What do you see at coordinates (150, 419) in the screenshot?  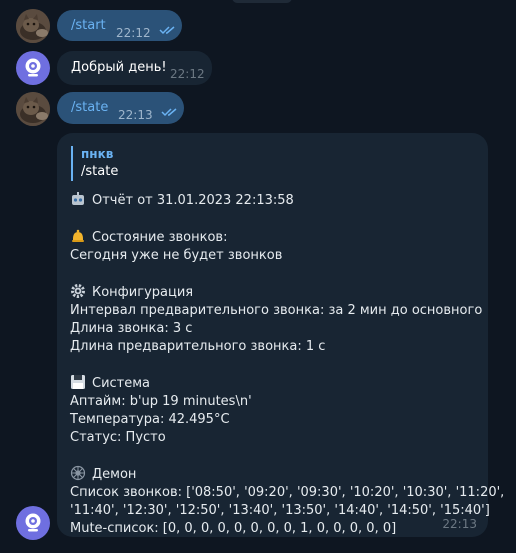 I see `system-temp: Температура: 42.495°C` at bounding box center [150, 419].